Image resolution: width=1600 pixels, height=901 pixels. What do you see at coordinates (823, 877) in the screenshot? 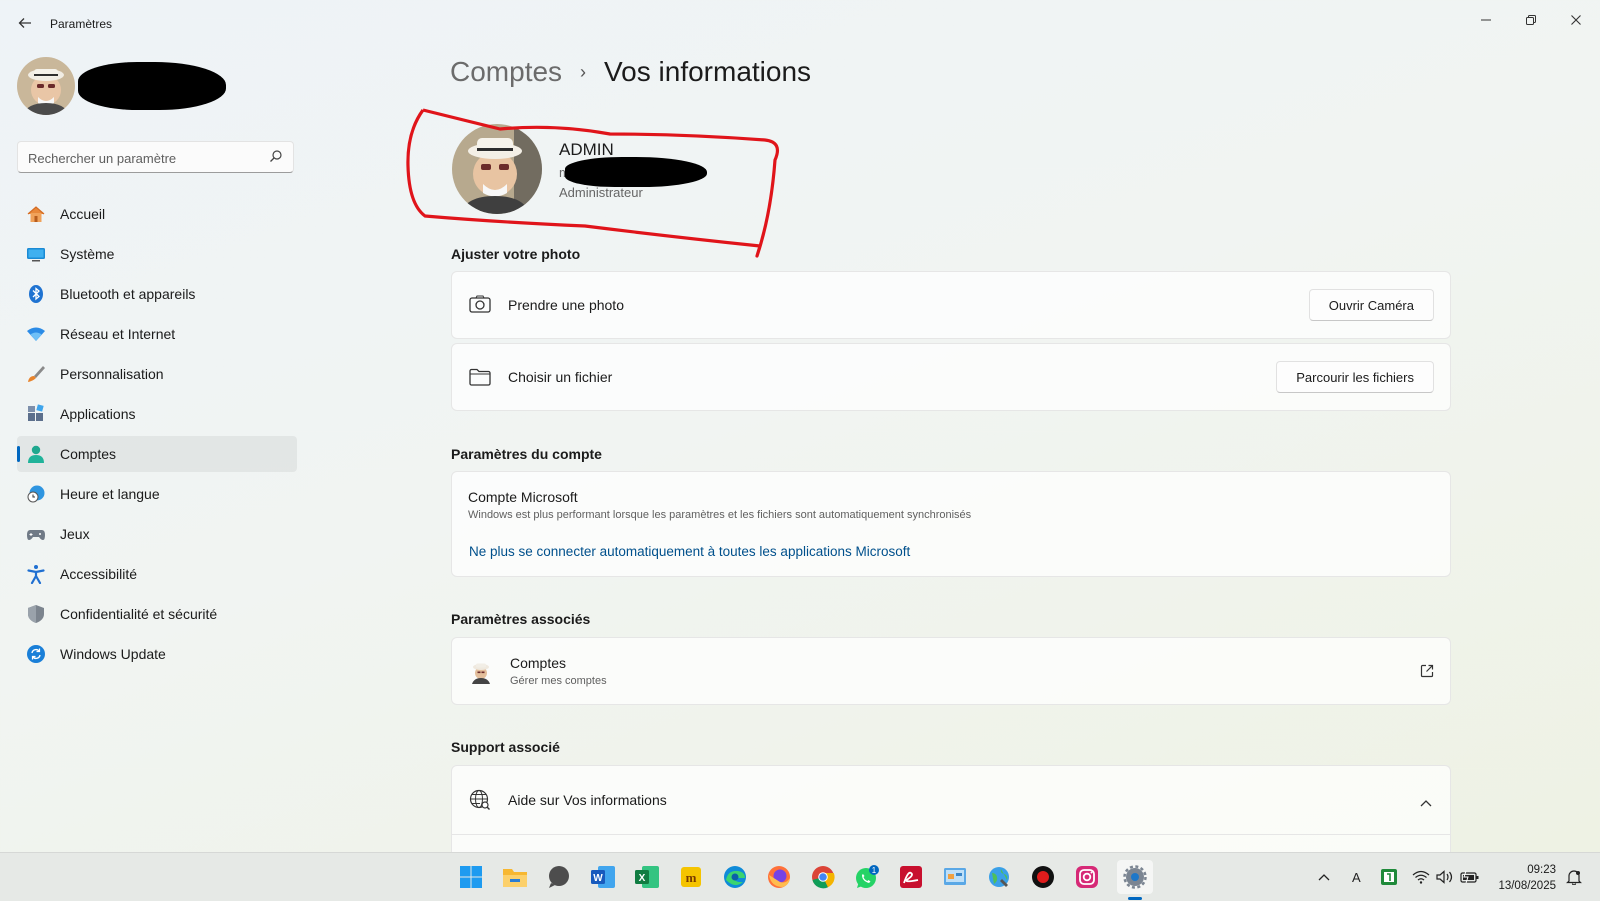
I see `chrome-icon` at bounding box center [823, 877].